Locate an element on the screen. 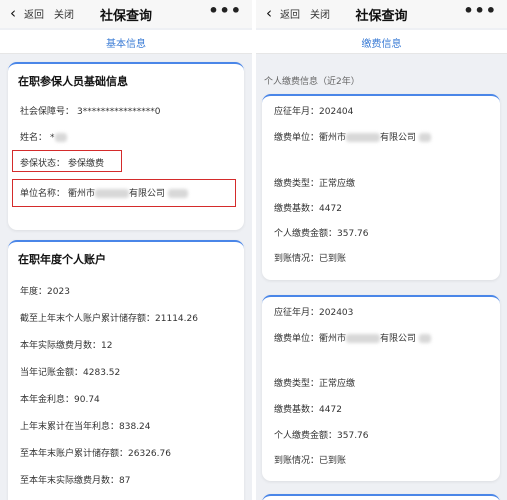 This screenshot has height=500, width=507. tab-bar: 基本信息 is located at coordinates (126, 42).